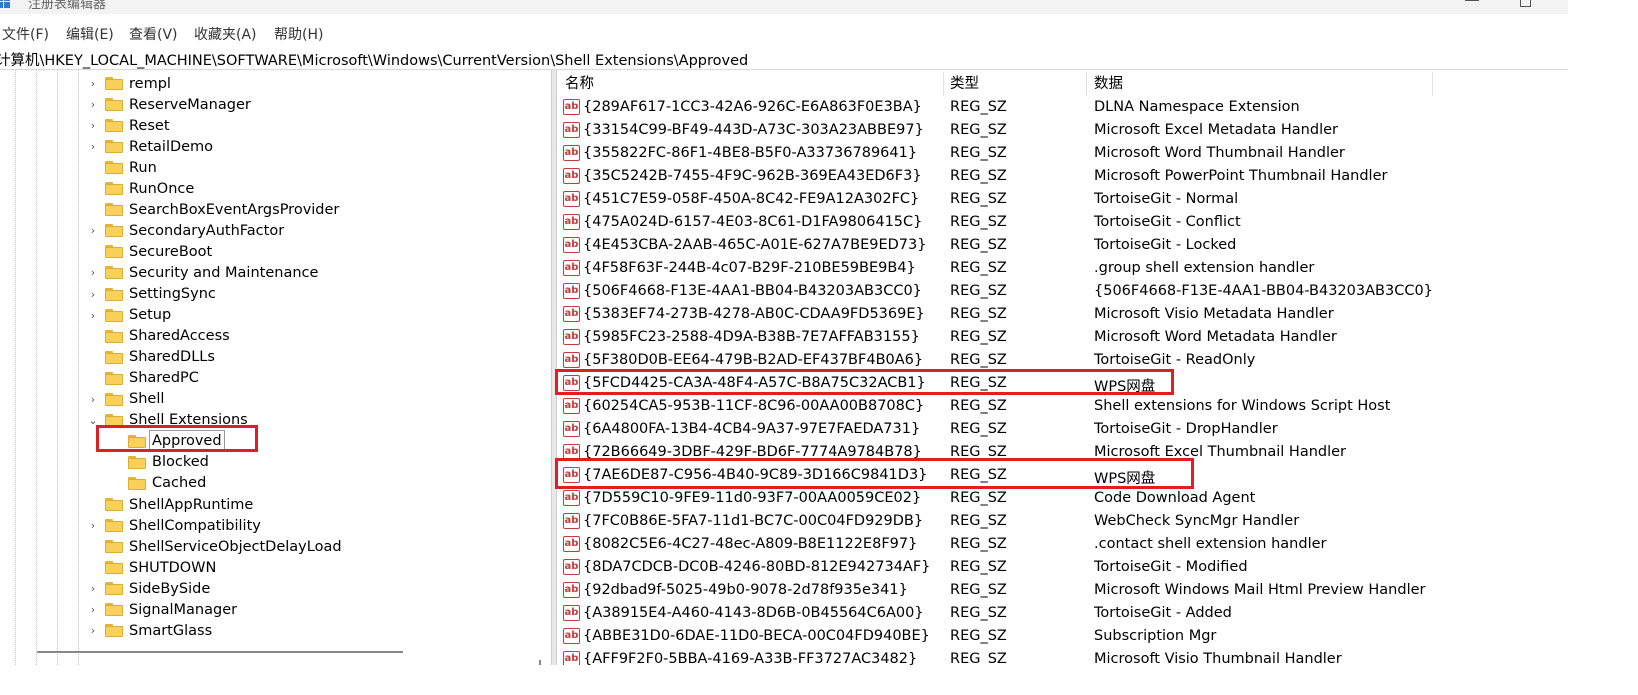  I want to click on minimize-icon, so click(1472, 0).